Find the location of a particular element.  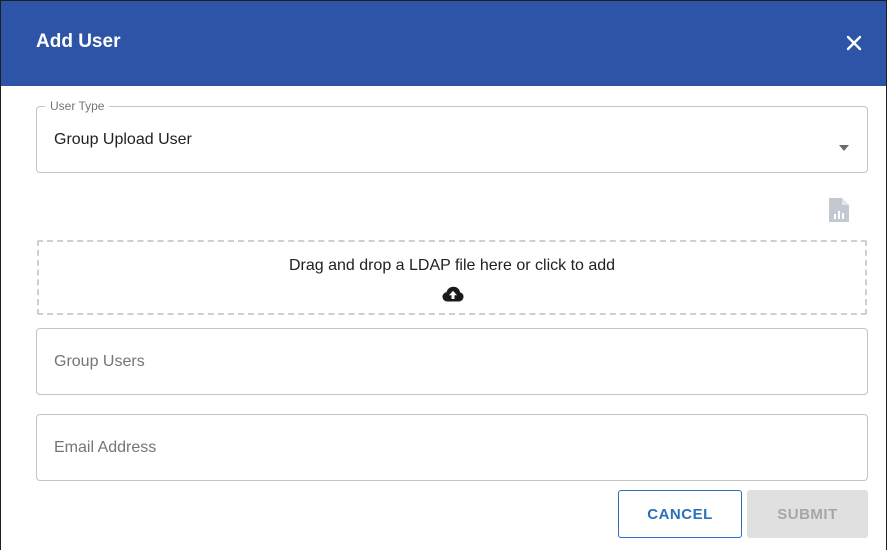

file-chart-icon is located at coordinates (839, 212).